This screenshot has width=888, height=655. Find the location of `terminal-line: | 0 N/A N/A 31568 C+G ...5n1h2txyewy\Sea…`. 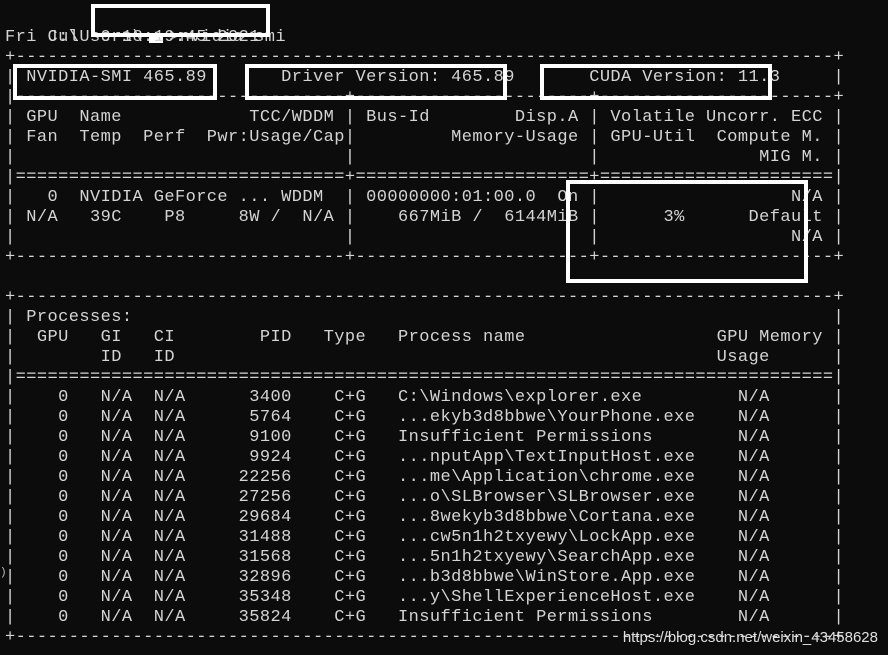

terminal-line: | 0 N/A N/A 31568 C+G ...5n1h2txyewy\Sea… is located at coordinates (425, 557).